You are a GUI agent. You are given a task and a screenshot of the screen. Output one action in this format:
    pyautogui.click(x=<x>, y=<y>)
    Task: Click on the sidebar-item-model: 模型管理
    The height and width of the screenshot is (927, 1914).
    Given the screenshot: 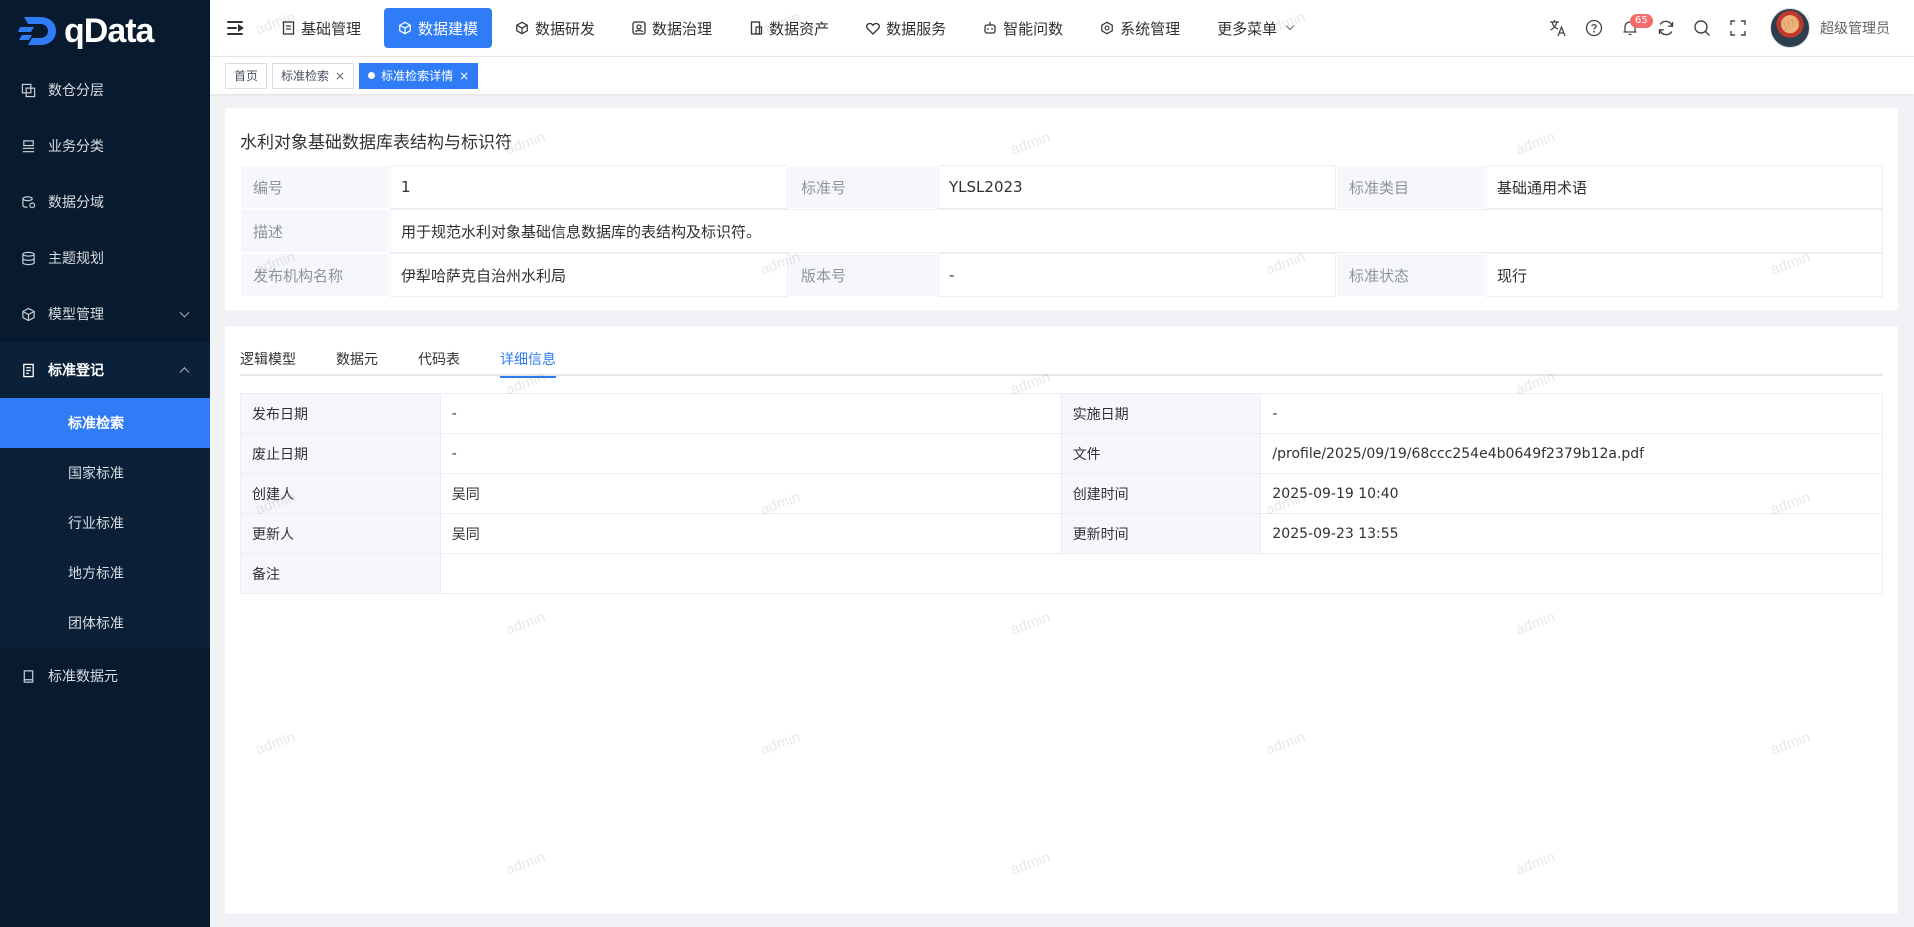 What is the action you would take?
    pyautogui.click(x=105, y=314)
    